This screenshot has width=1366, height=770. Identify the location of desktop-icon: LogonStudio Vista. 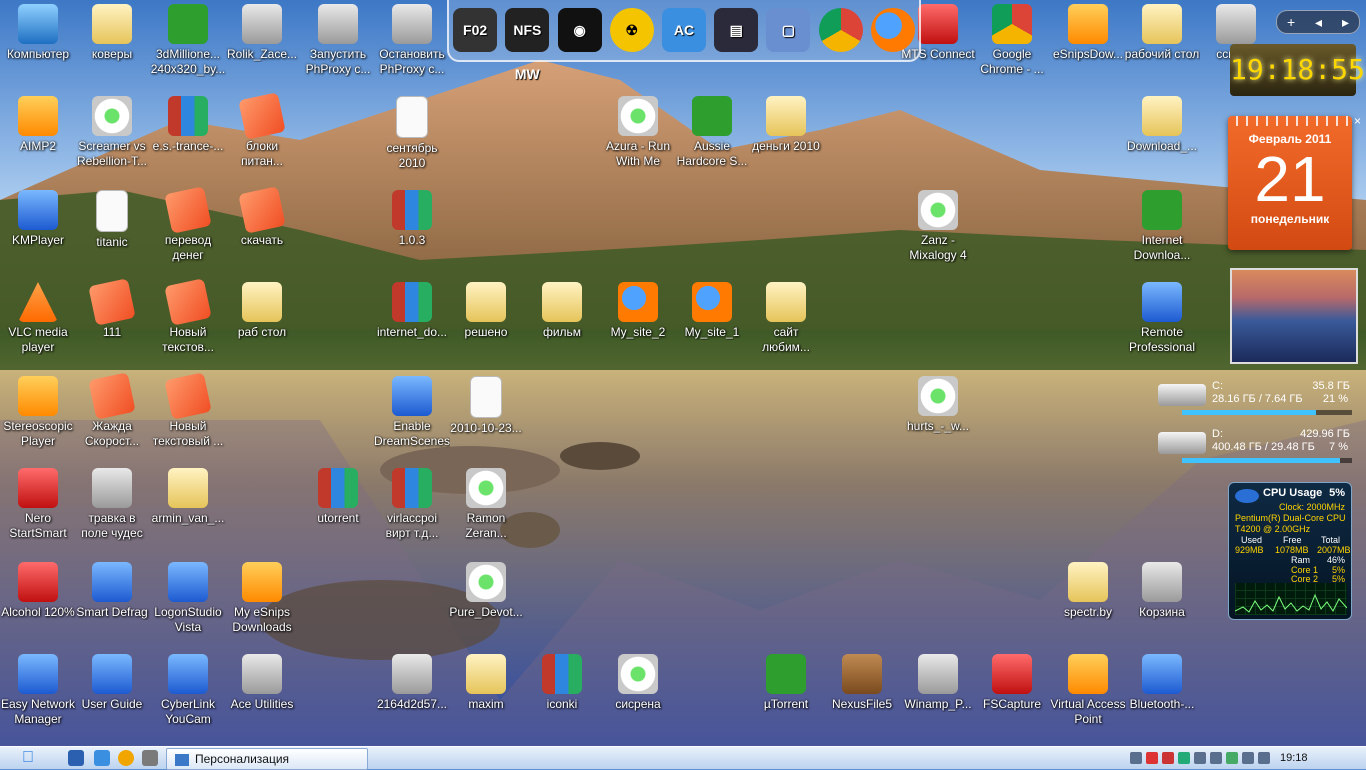
(188, 603).